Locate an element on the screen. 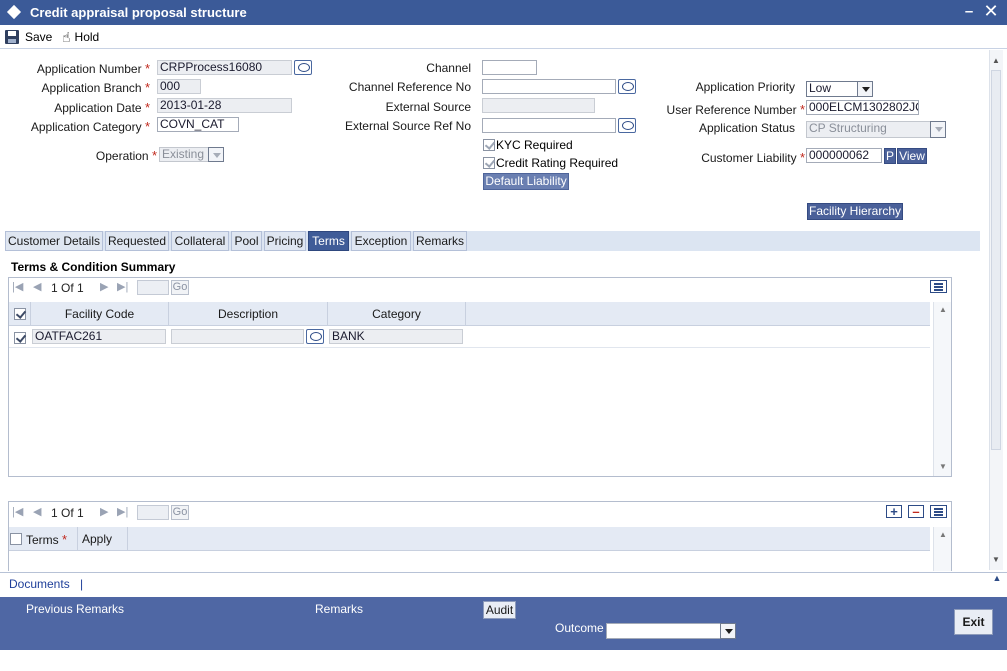  close-icon: ✕ is located at coordinates (991, 11).